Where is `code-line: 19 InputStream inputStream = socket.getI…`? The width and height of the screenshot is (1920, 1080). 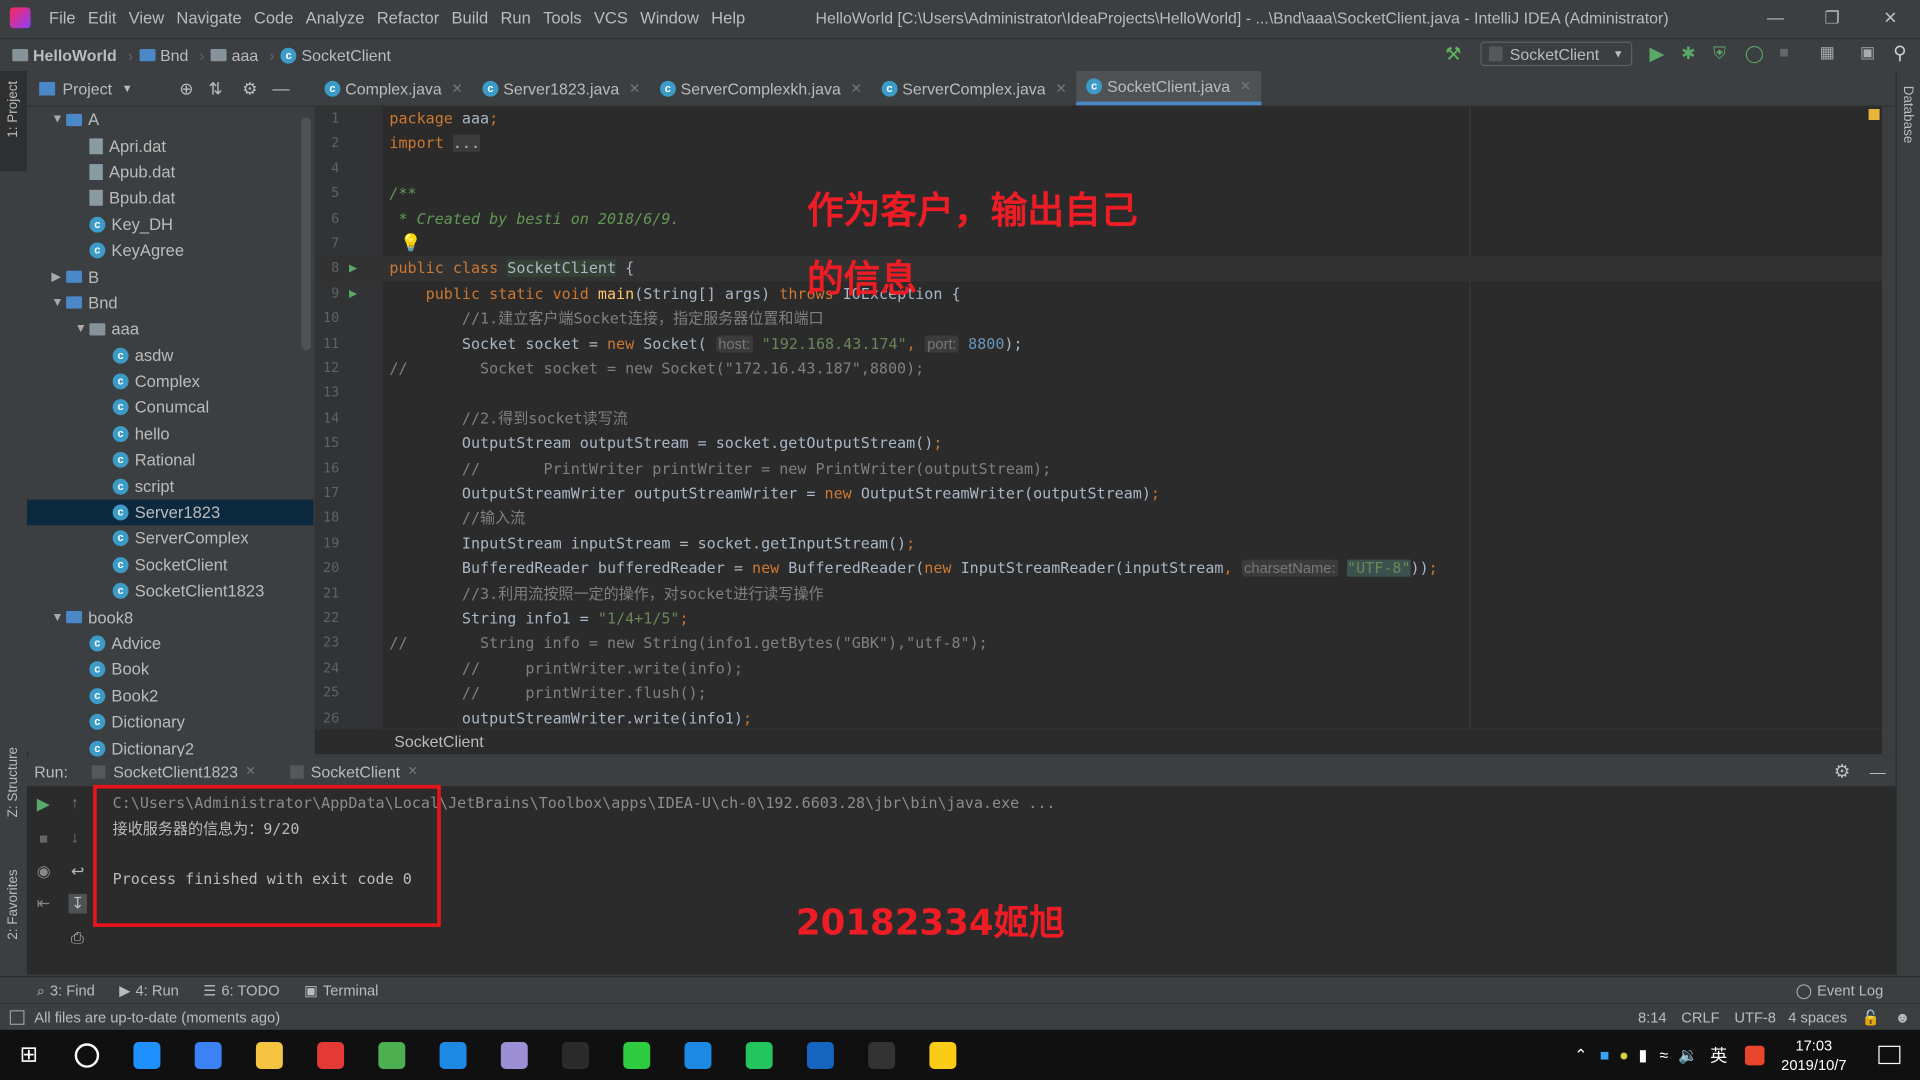
code-line: 19 InputStream inputStream = socket.getI… is located at coordinates (1098, 543).